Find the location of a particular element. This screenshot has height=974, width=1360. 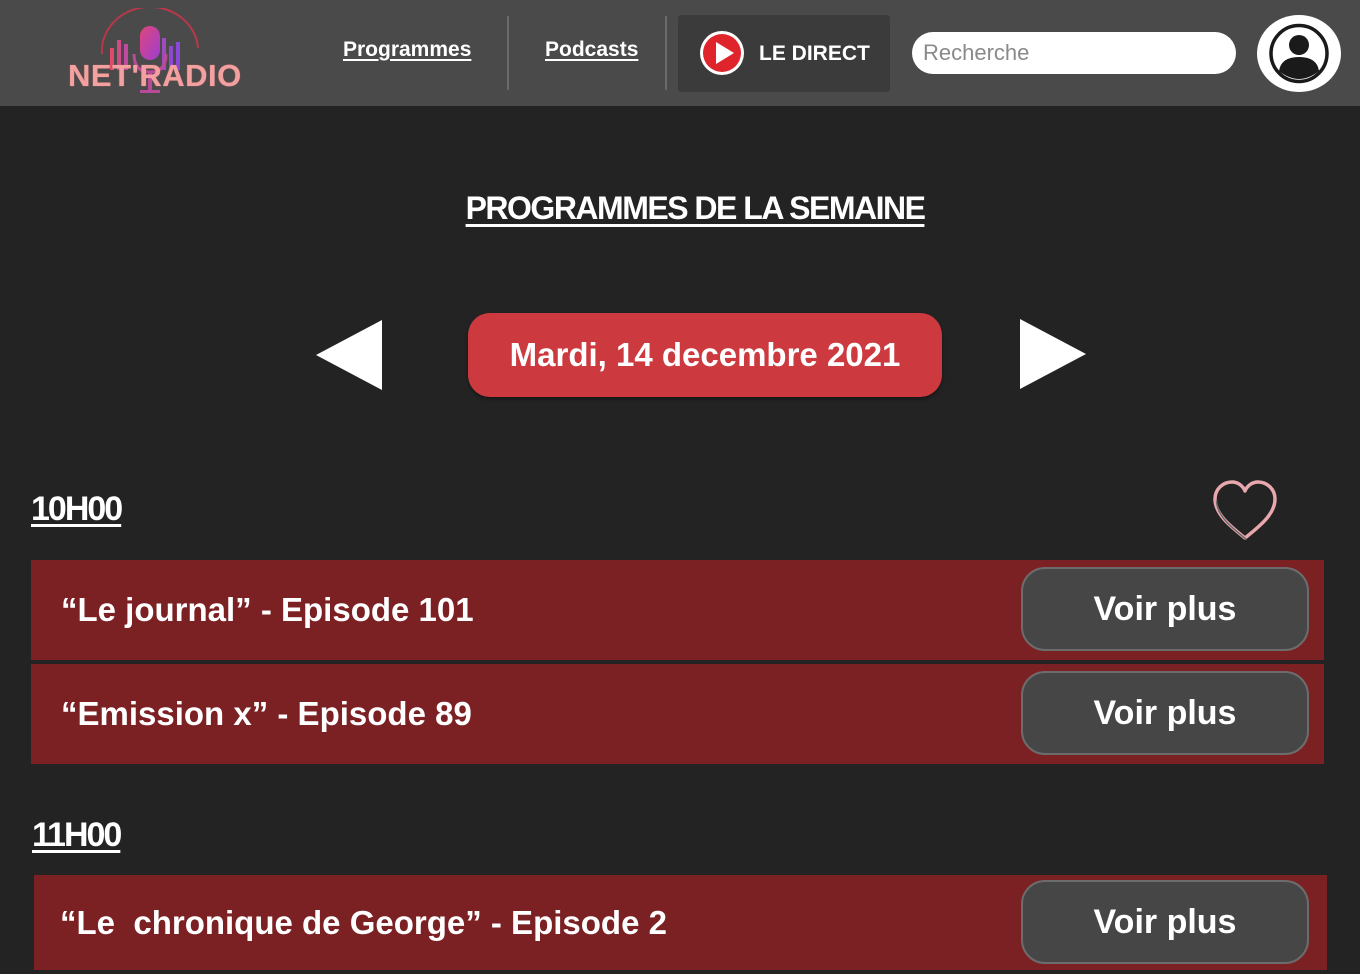

time-slot-label: 11H00 is located at coordinates (77, 835).